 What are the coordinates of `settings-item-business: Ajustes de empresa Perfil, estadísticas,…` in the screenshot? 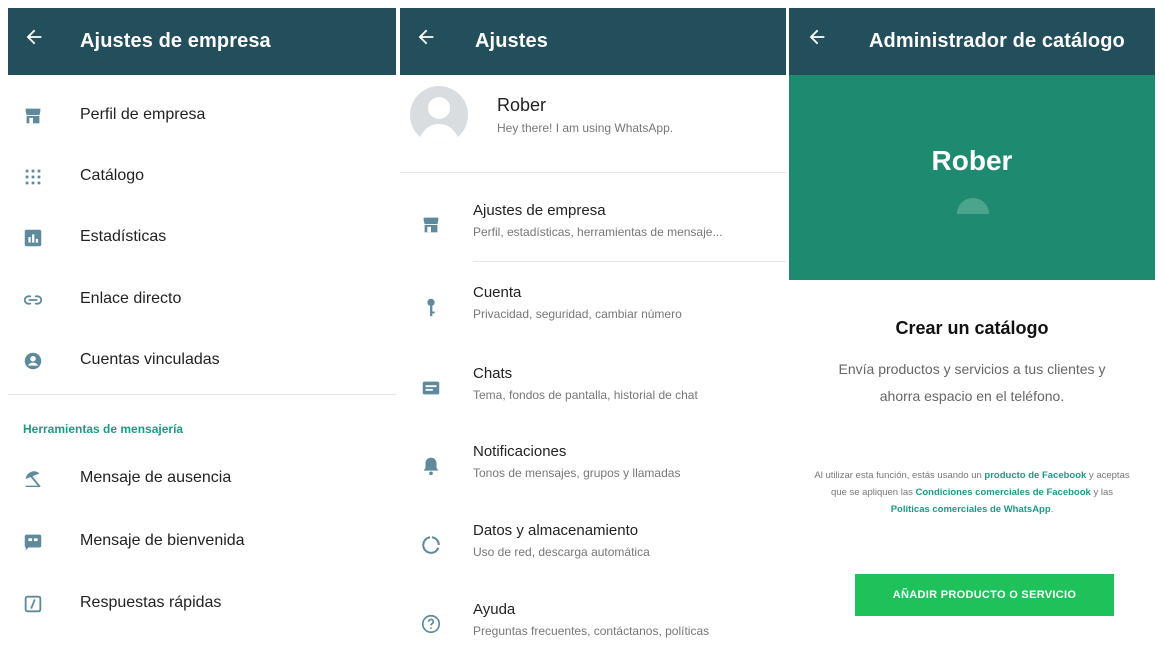 It's located at (593, 226).